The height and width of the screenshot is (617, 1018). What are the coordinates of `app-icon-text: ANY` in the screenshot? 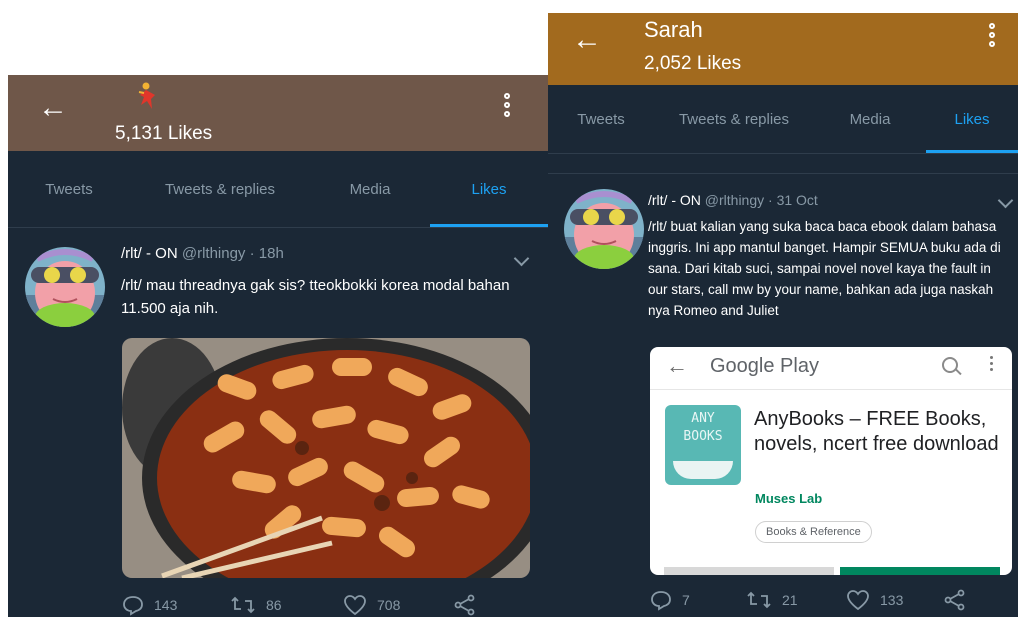 It's located at (703, 418).